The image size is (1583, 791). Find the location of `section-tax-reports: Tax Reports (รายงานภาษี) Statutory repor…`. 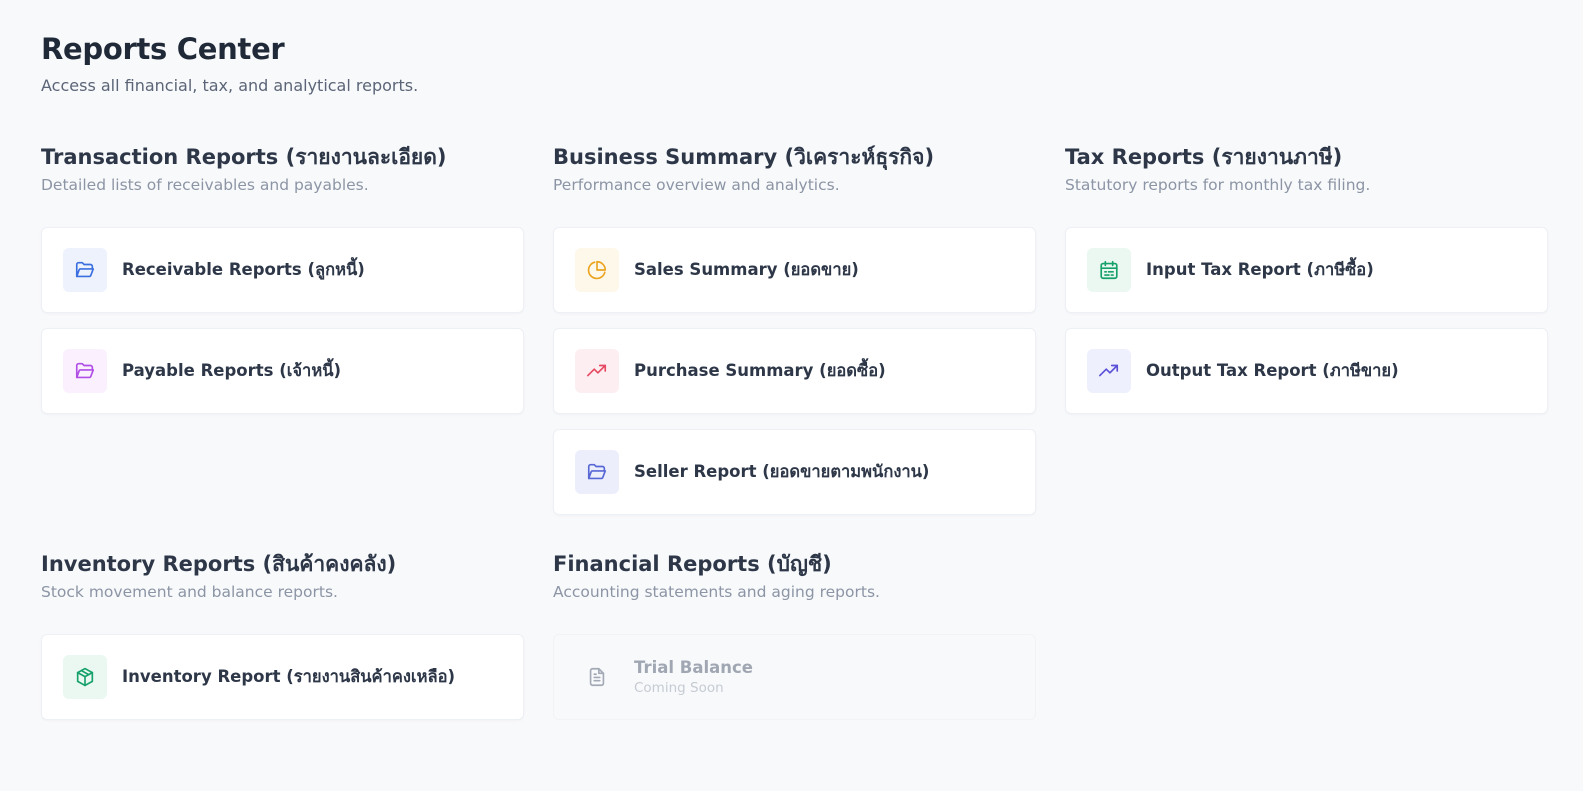

section-tax-reports: Tax Reports (รายงานภาษี) Statutory repor… is located at coordinates (1306, 286).